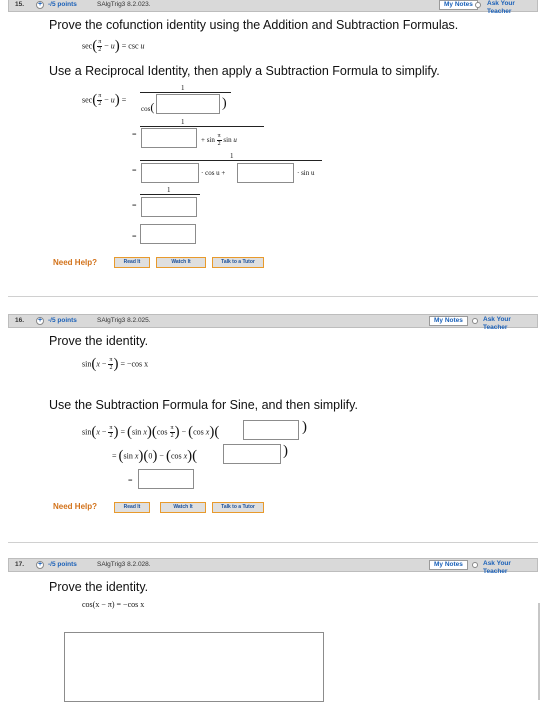 Image resolution: width=546 pixels, height=702 pixels. Describe the element at coordinates (306, 173) in the screenshot. I see `sin-u-label: · sin u` at that location.